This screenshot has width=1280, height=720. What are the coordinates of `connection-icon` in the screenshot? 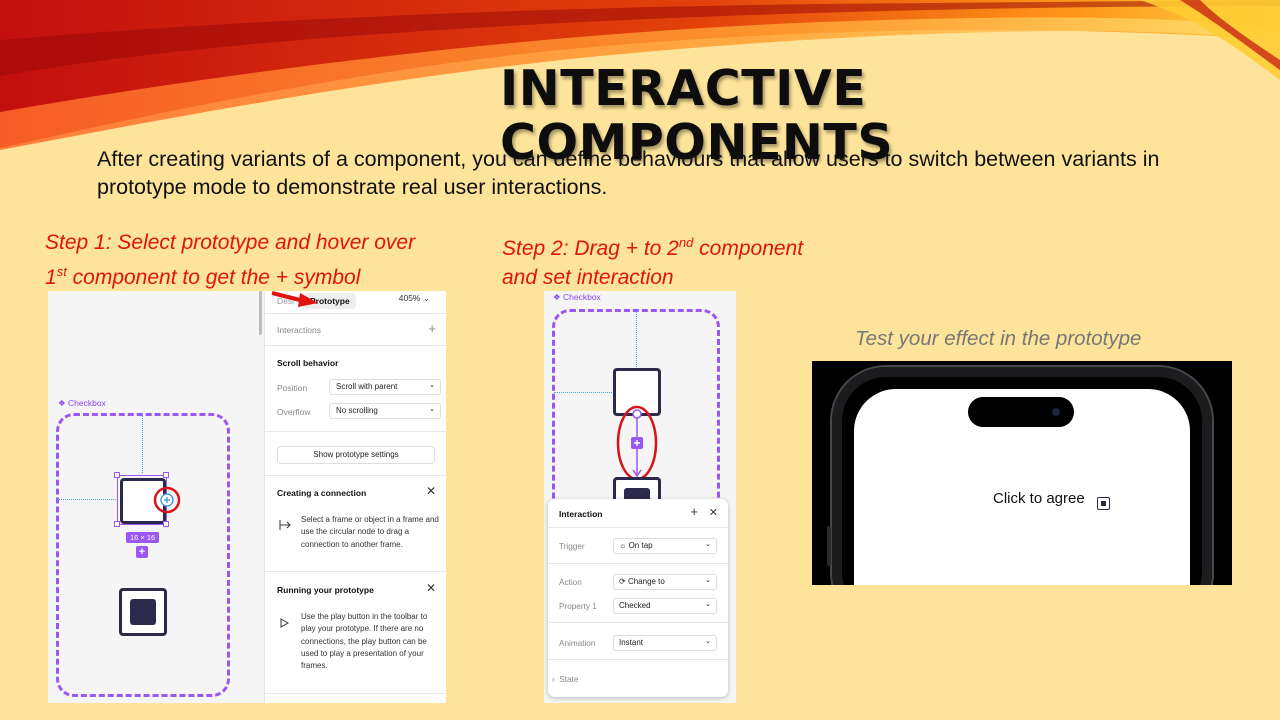 It's located at (285, 525).